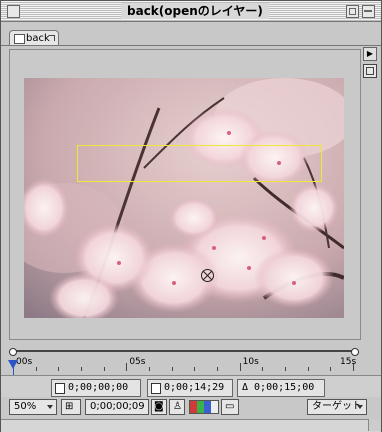  I want to click on playhead-line, so click(13, 371).